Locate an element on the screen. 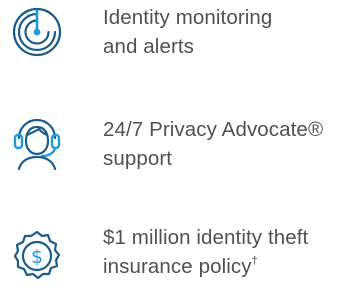 The width and height of the screenshot is (360, 301). feature-title-line-2: support is located at coordinates (138, 158).